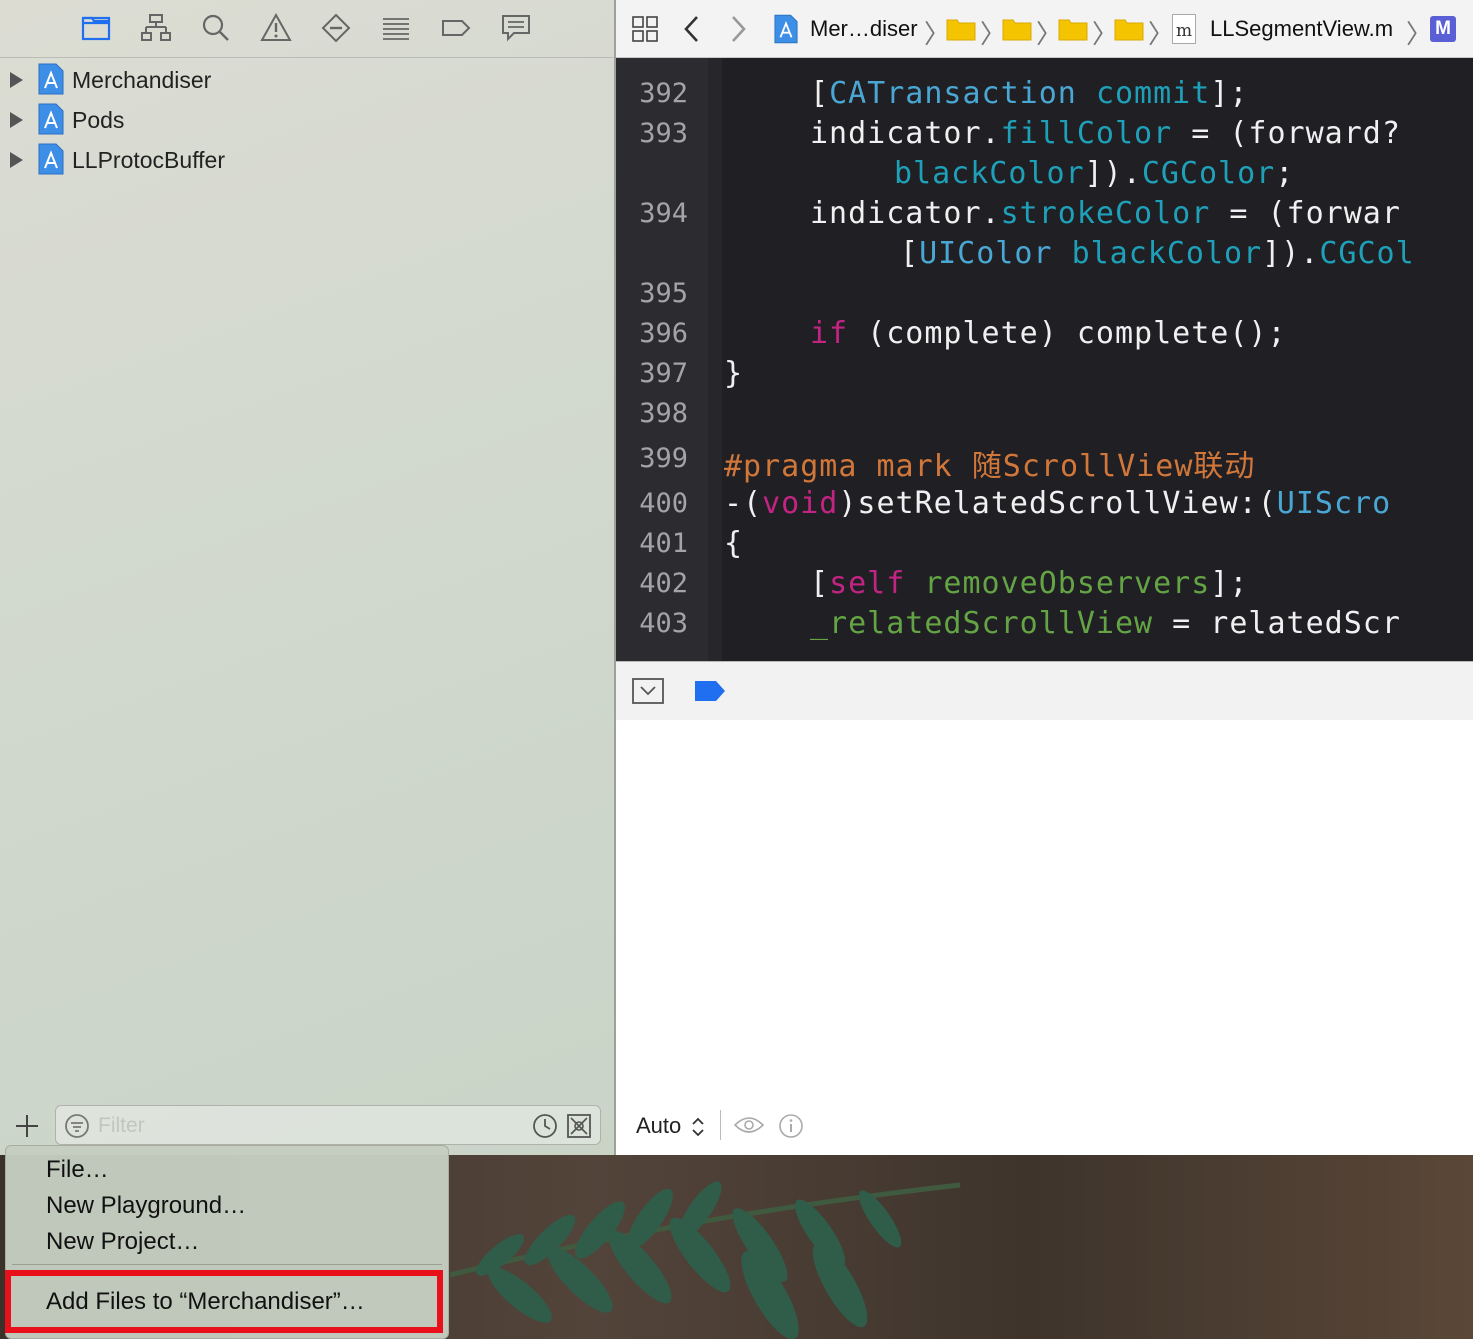 The height and width of the screenshot is (1339, 1473). What do you see at coordinates (1048, 333) in the screenshot?
I see `code-line: if (complete) complete();` at bounding box center [1048, 333].